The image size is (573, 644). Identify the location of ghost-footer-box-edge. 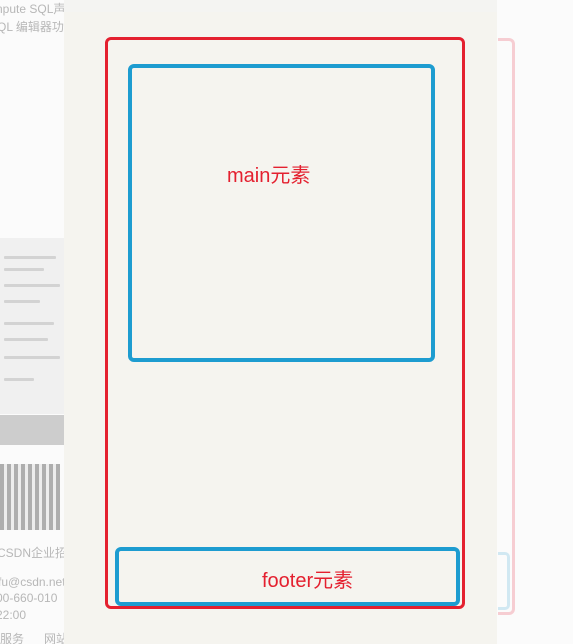
(504, 581).